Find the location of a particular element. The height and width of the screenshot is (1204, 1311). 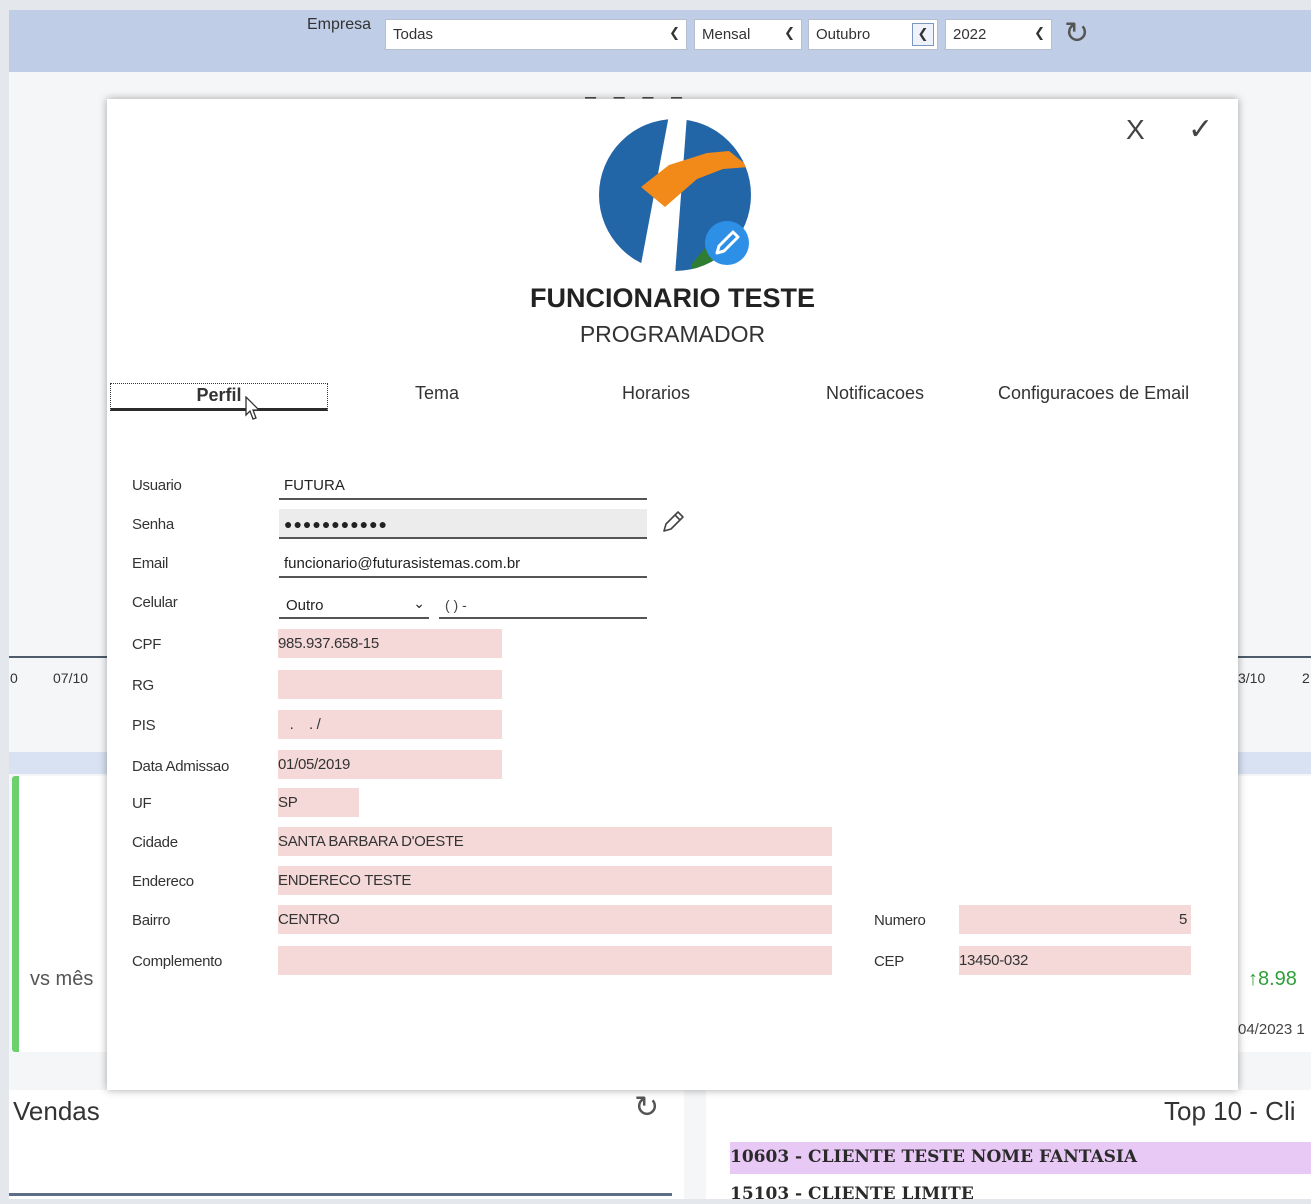

email-label: Email is located at coordinates (150, 563).